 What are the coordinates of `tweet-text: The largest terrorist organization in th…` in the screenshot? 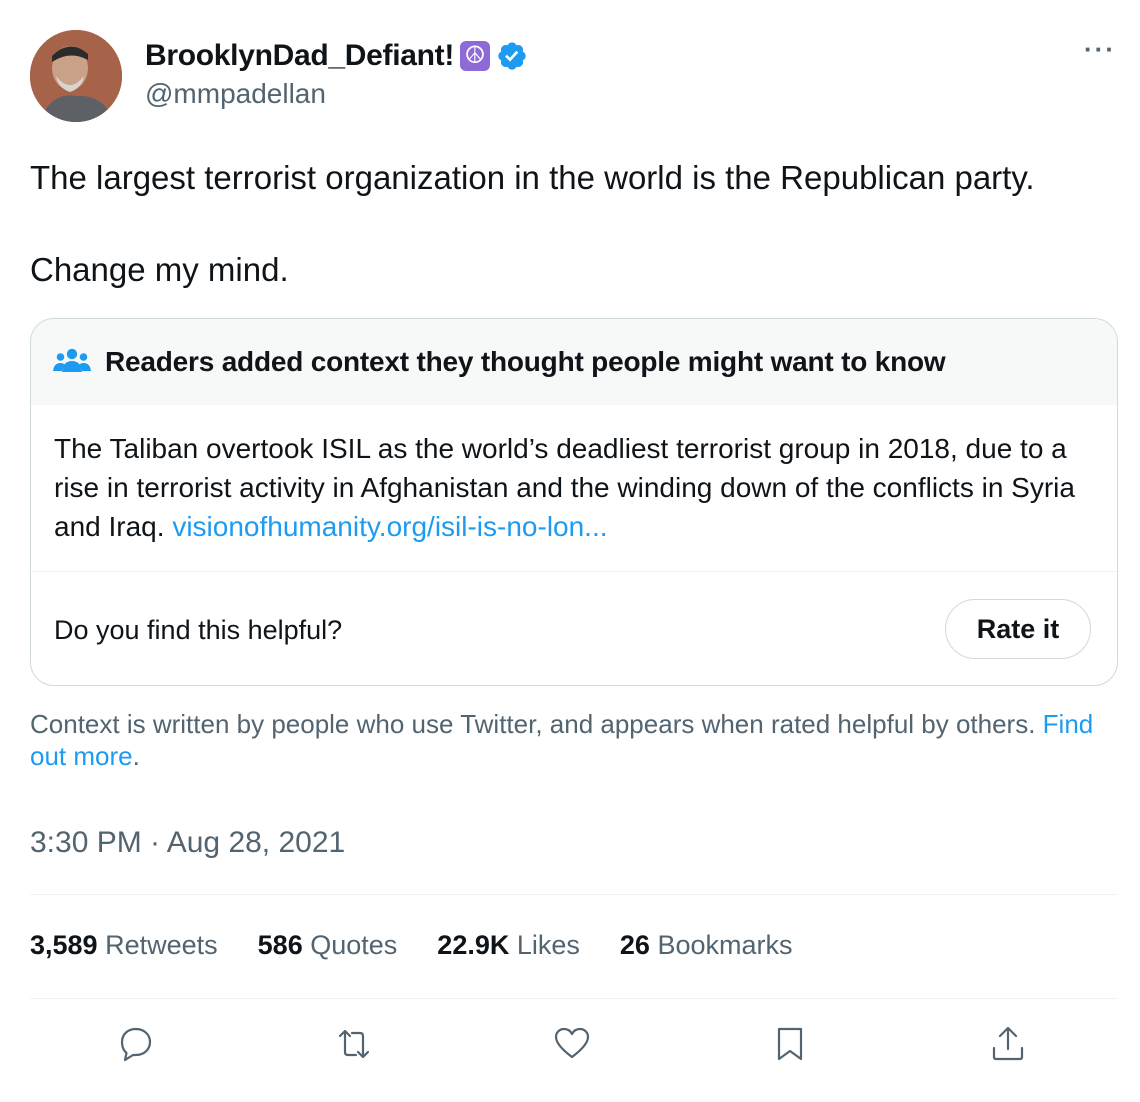 It's located at (575, 224).